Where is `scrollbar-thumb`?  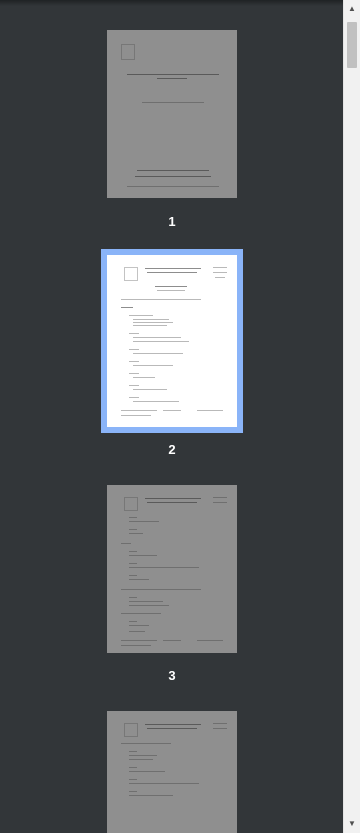
scrollbar-thumb is located at coordinates (352, 45).